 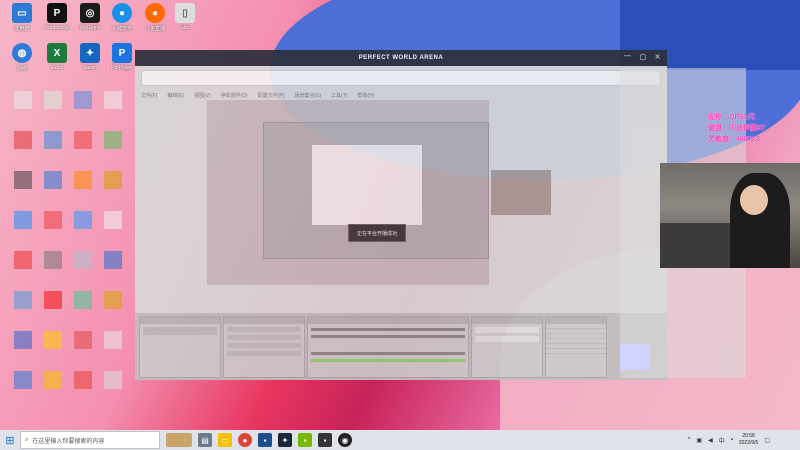 What do you see at coordinates (734, 139) in the screenshot?
I see `overlay-sensitivity: 灵敏度：400*3.8` at bounding box center [734, 139].